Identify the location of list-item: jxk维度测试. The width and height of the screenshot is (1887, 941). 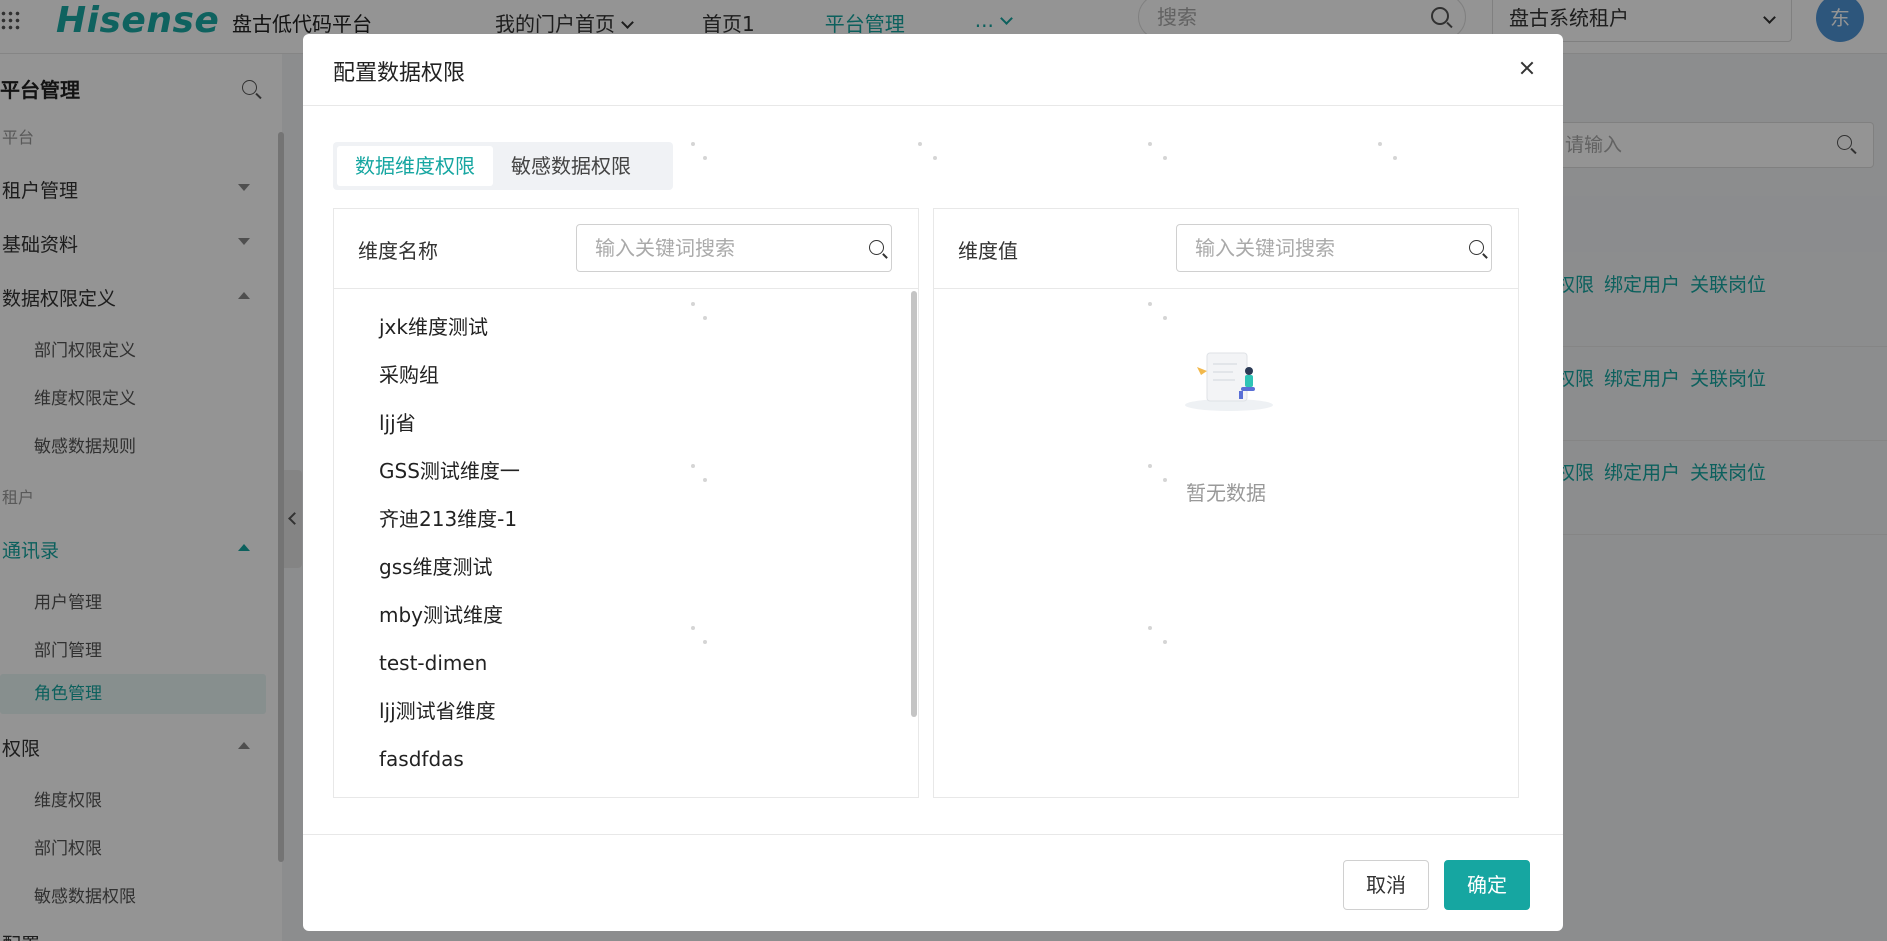
(626, 327).